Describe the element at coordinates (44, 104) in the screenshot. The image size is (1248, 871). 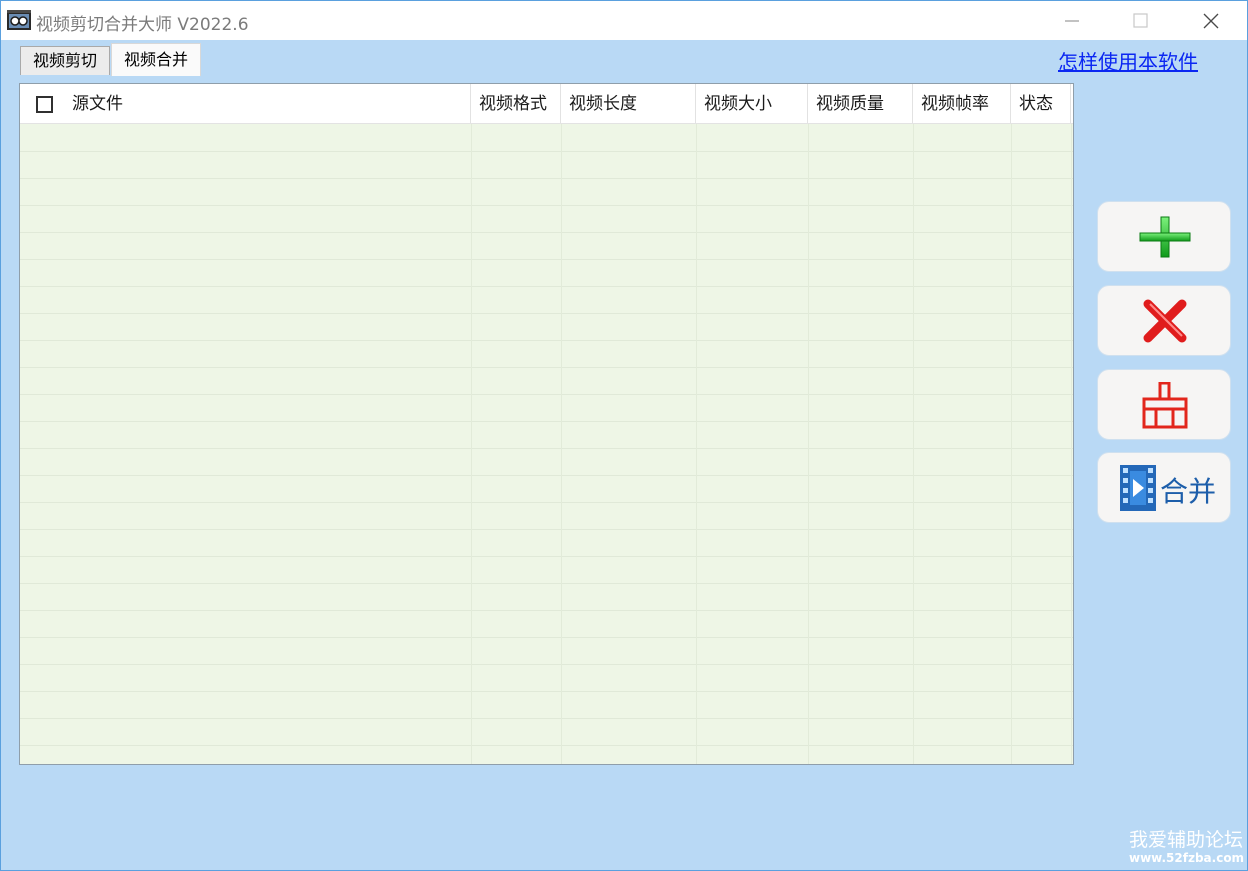
I see `select-all-checkbox` at that location.